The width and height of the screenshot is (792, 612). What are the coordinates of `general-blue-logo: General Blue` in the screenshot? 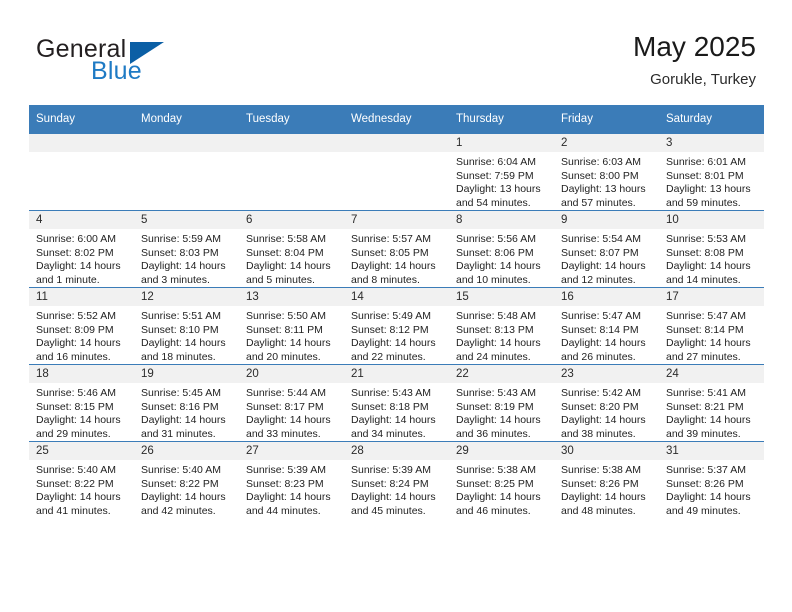 It's located at (151, 62).